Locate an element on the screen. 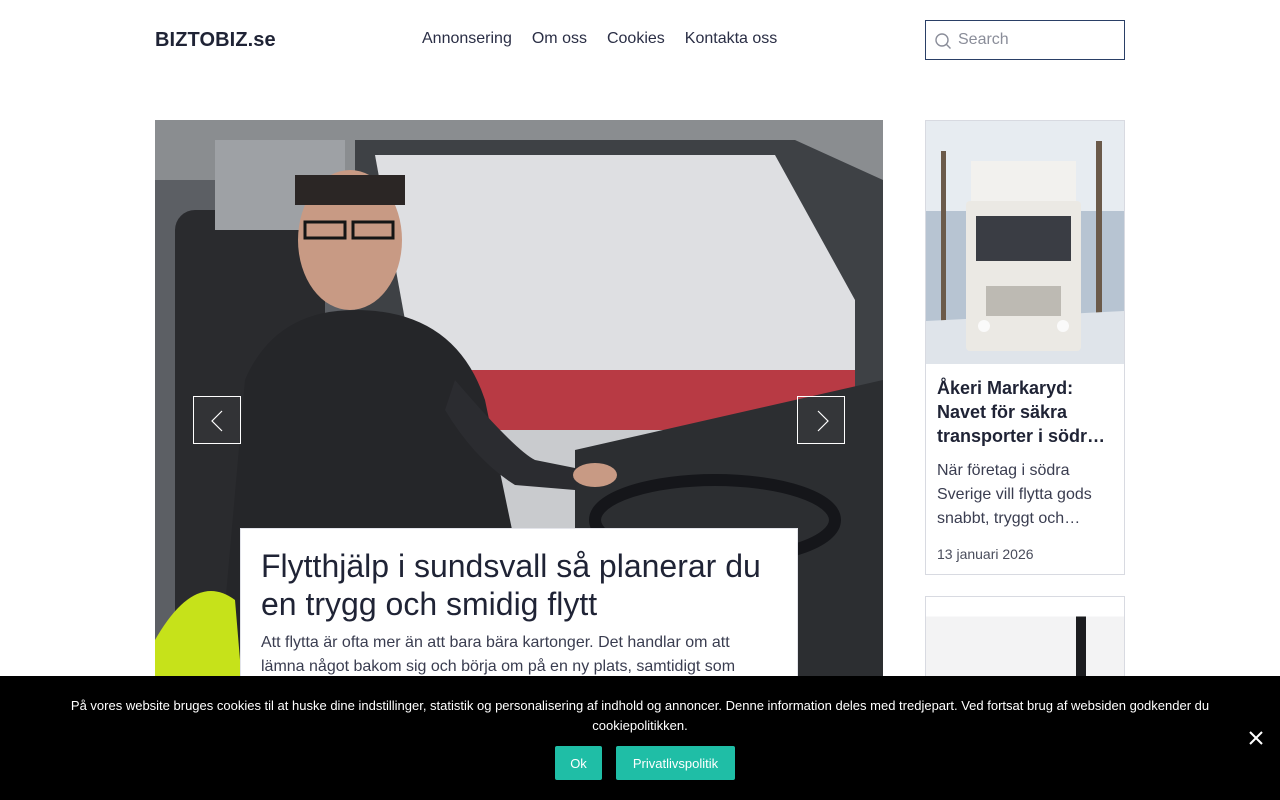  chevron-left-icon is located at coordinates (217, 421).